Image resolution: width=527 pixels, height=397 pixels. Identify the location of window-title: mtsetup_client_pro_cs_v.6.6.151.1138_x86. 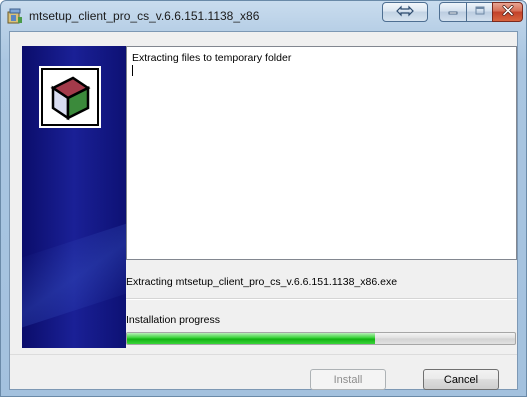
(144, 16).